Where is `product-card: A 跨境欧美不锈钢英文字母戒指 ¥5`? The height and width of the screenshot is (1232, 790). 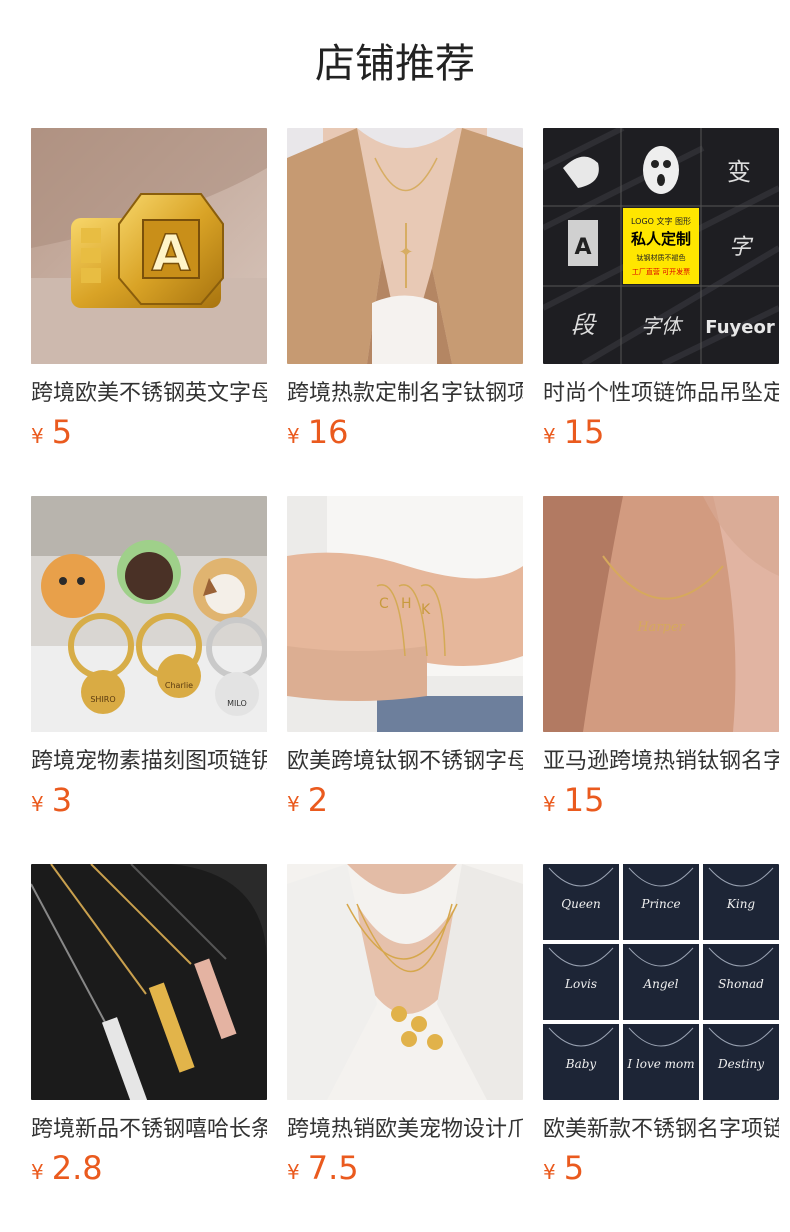
product-card: A 跨境欧美不锈钢英文字母戒指 ¥5 is located at coordinates (149, 312).